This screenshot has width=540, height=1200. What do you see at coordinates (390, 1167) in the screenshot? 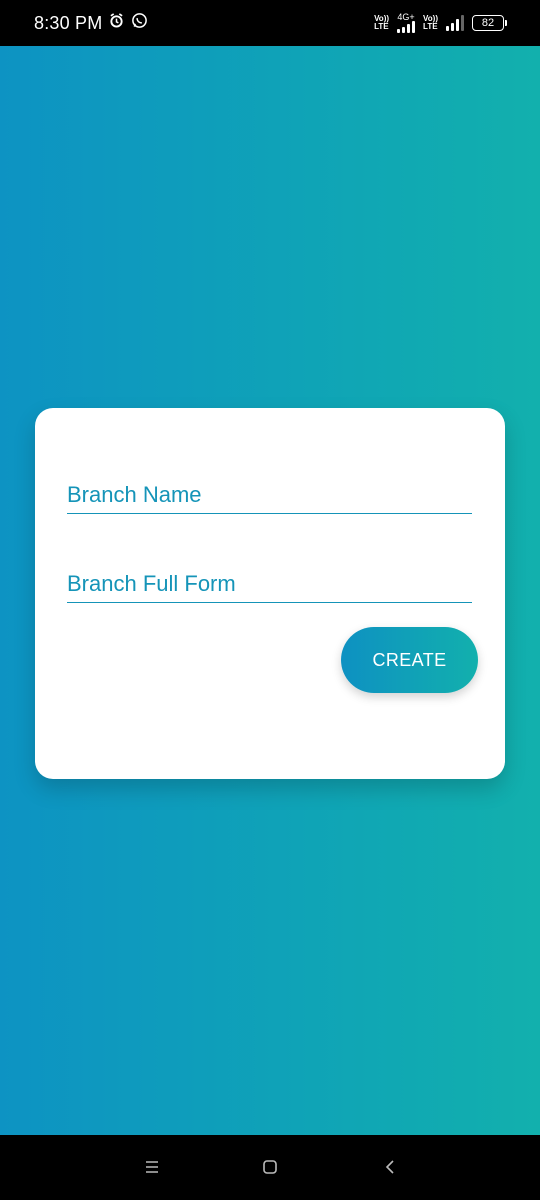
I see `back-icon` at bounding box center [390, 1167].